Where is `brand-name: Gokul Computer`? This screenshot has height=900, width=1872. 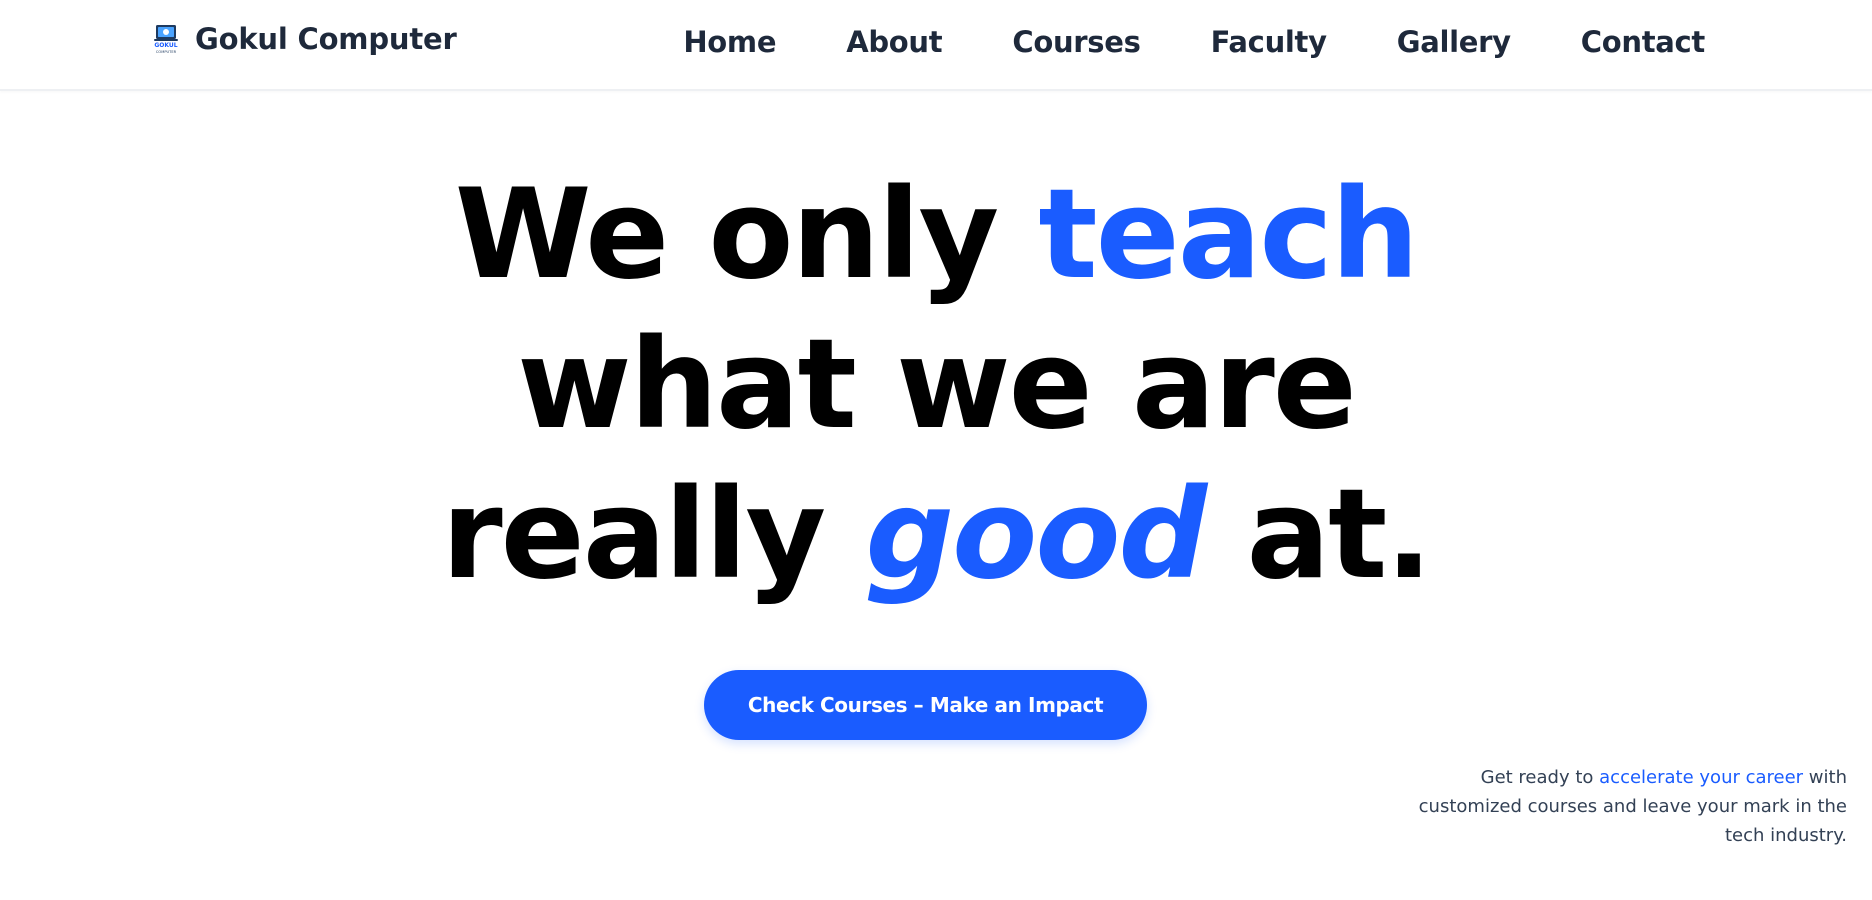 brand-name: Gokul Computer is located at coordinates (326, 39).